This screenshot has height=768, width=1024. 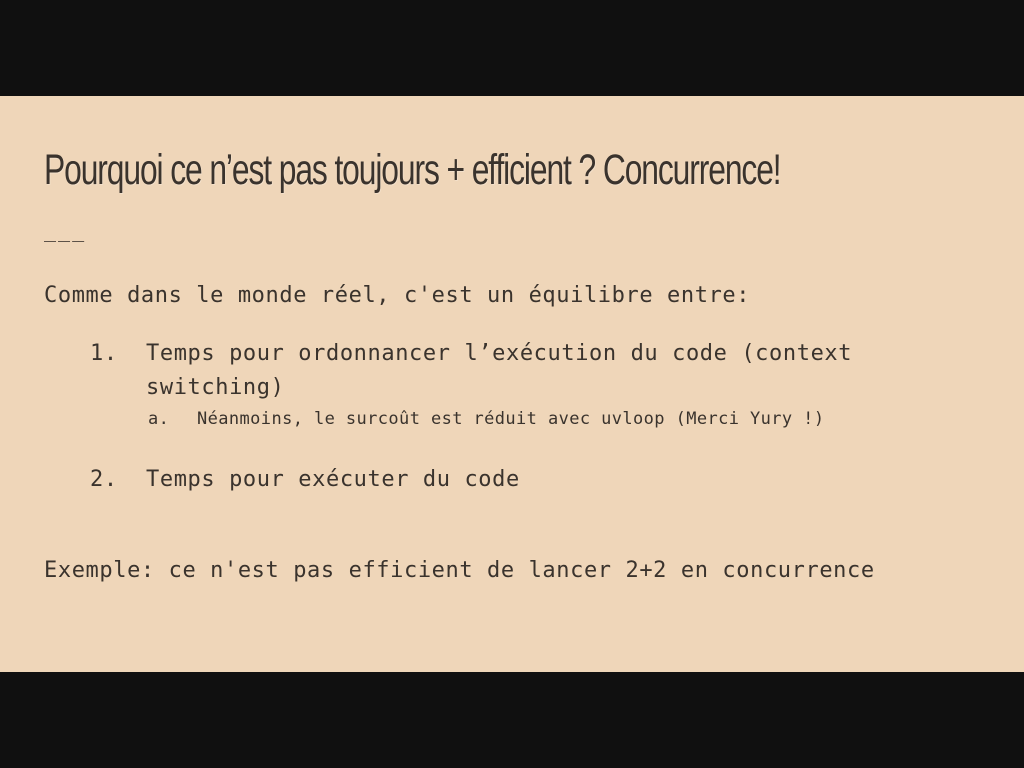 I want to click on letterbox-top, so click(x=512, y=48).